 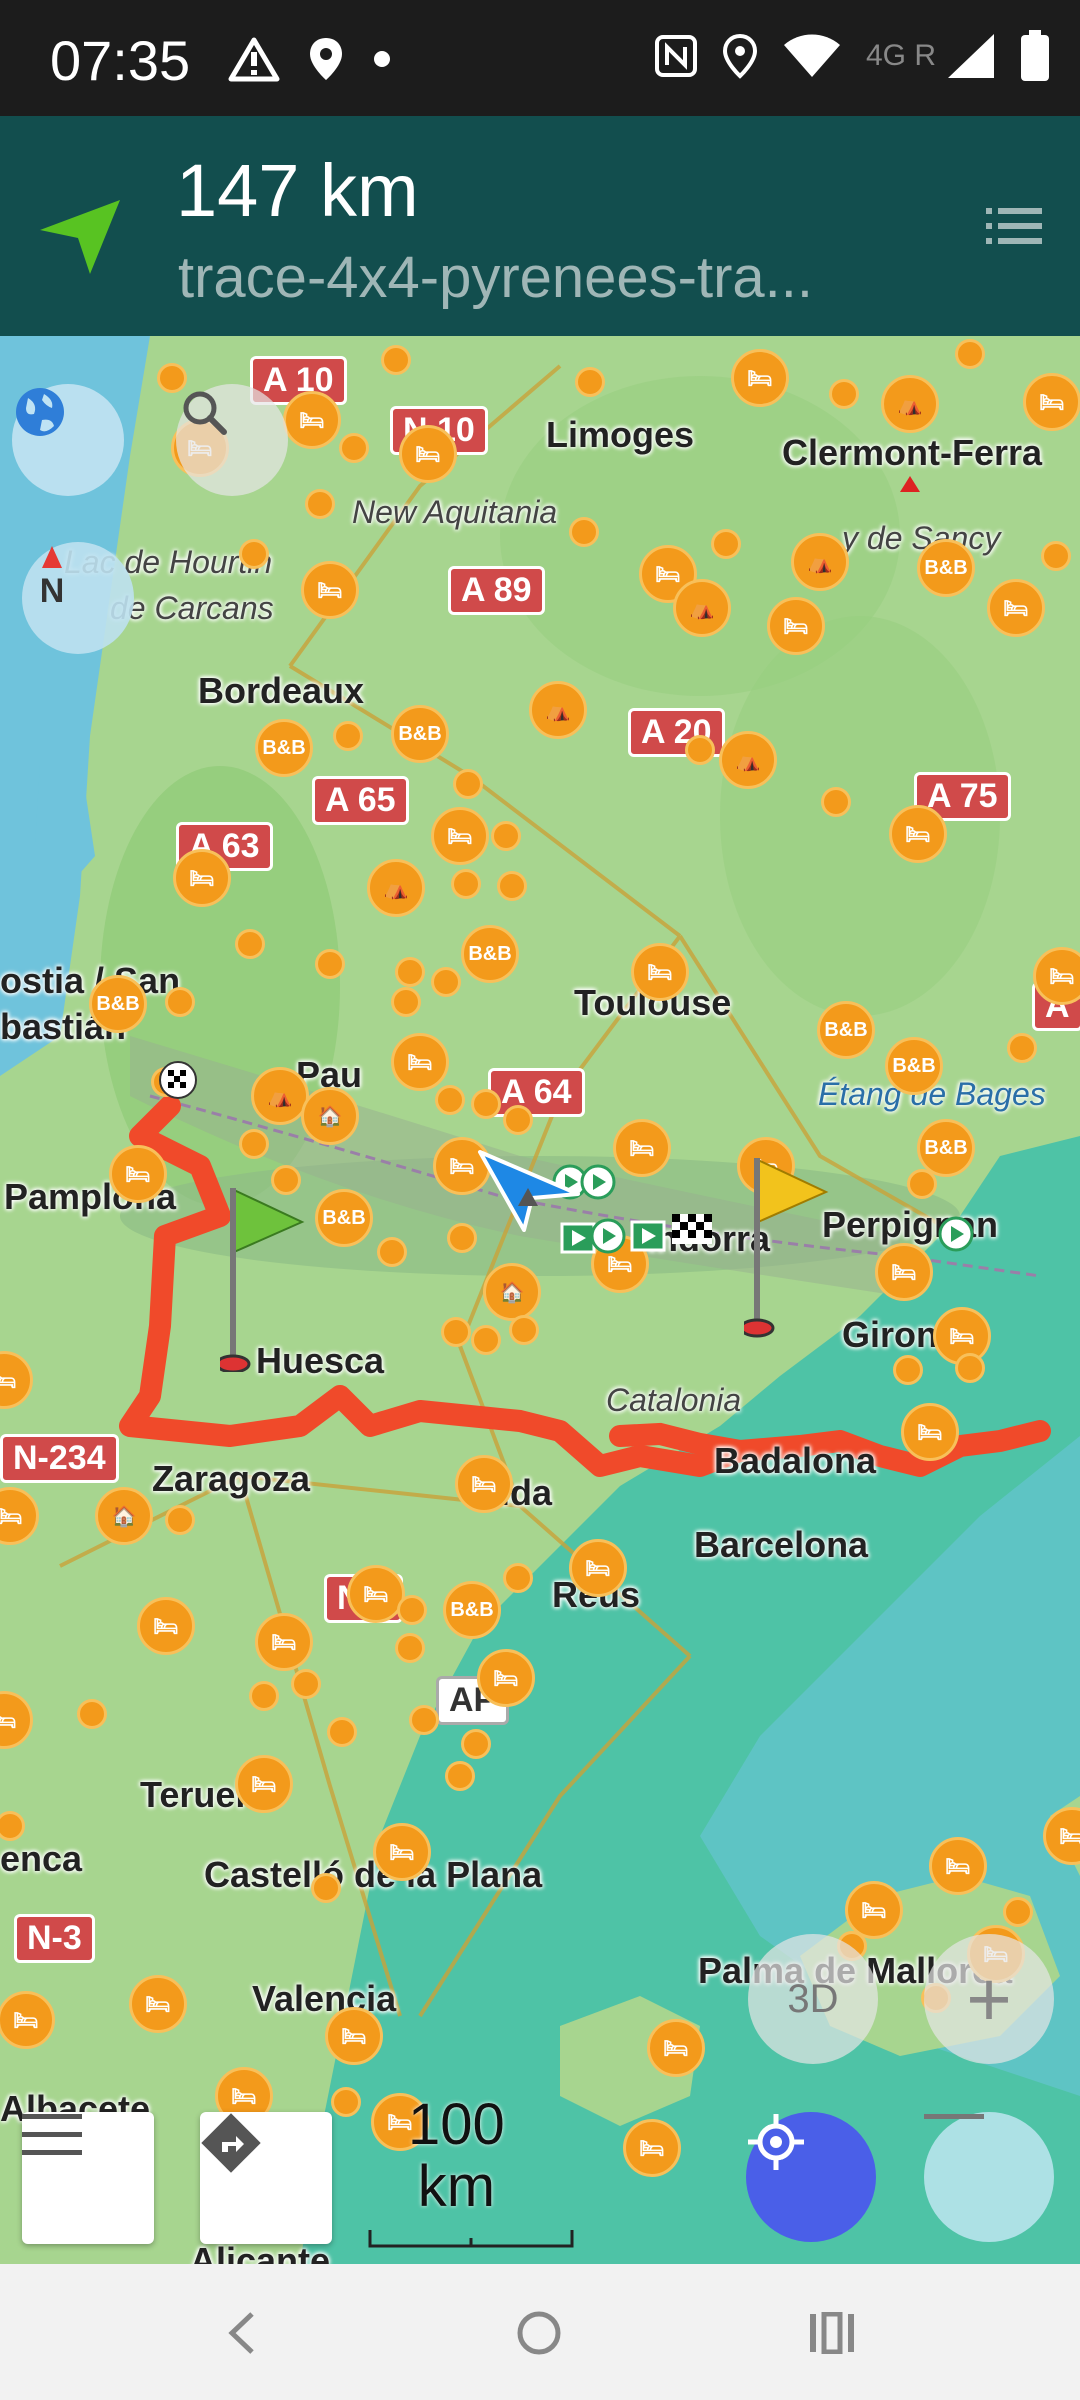 What do you see at coordinates (68, 440) in the screenshot?
I see `layers-button` at bounding box center [68, 440].